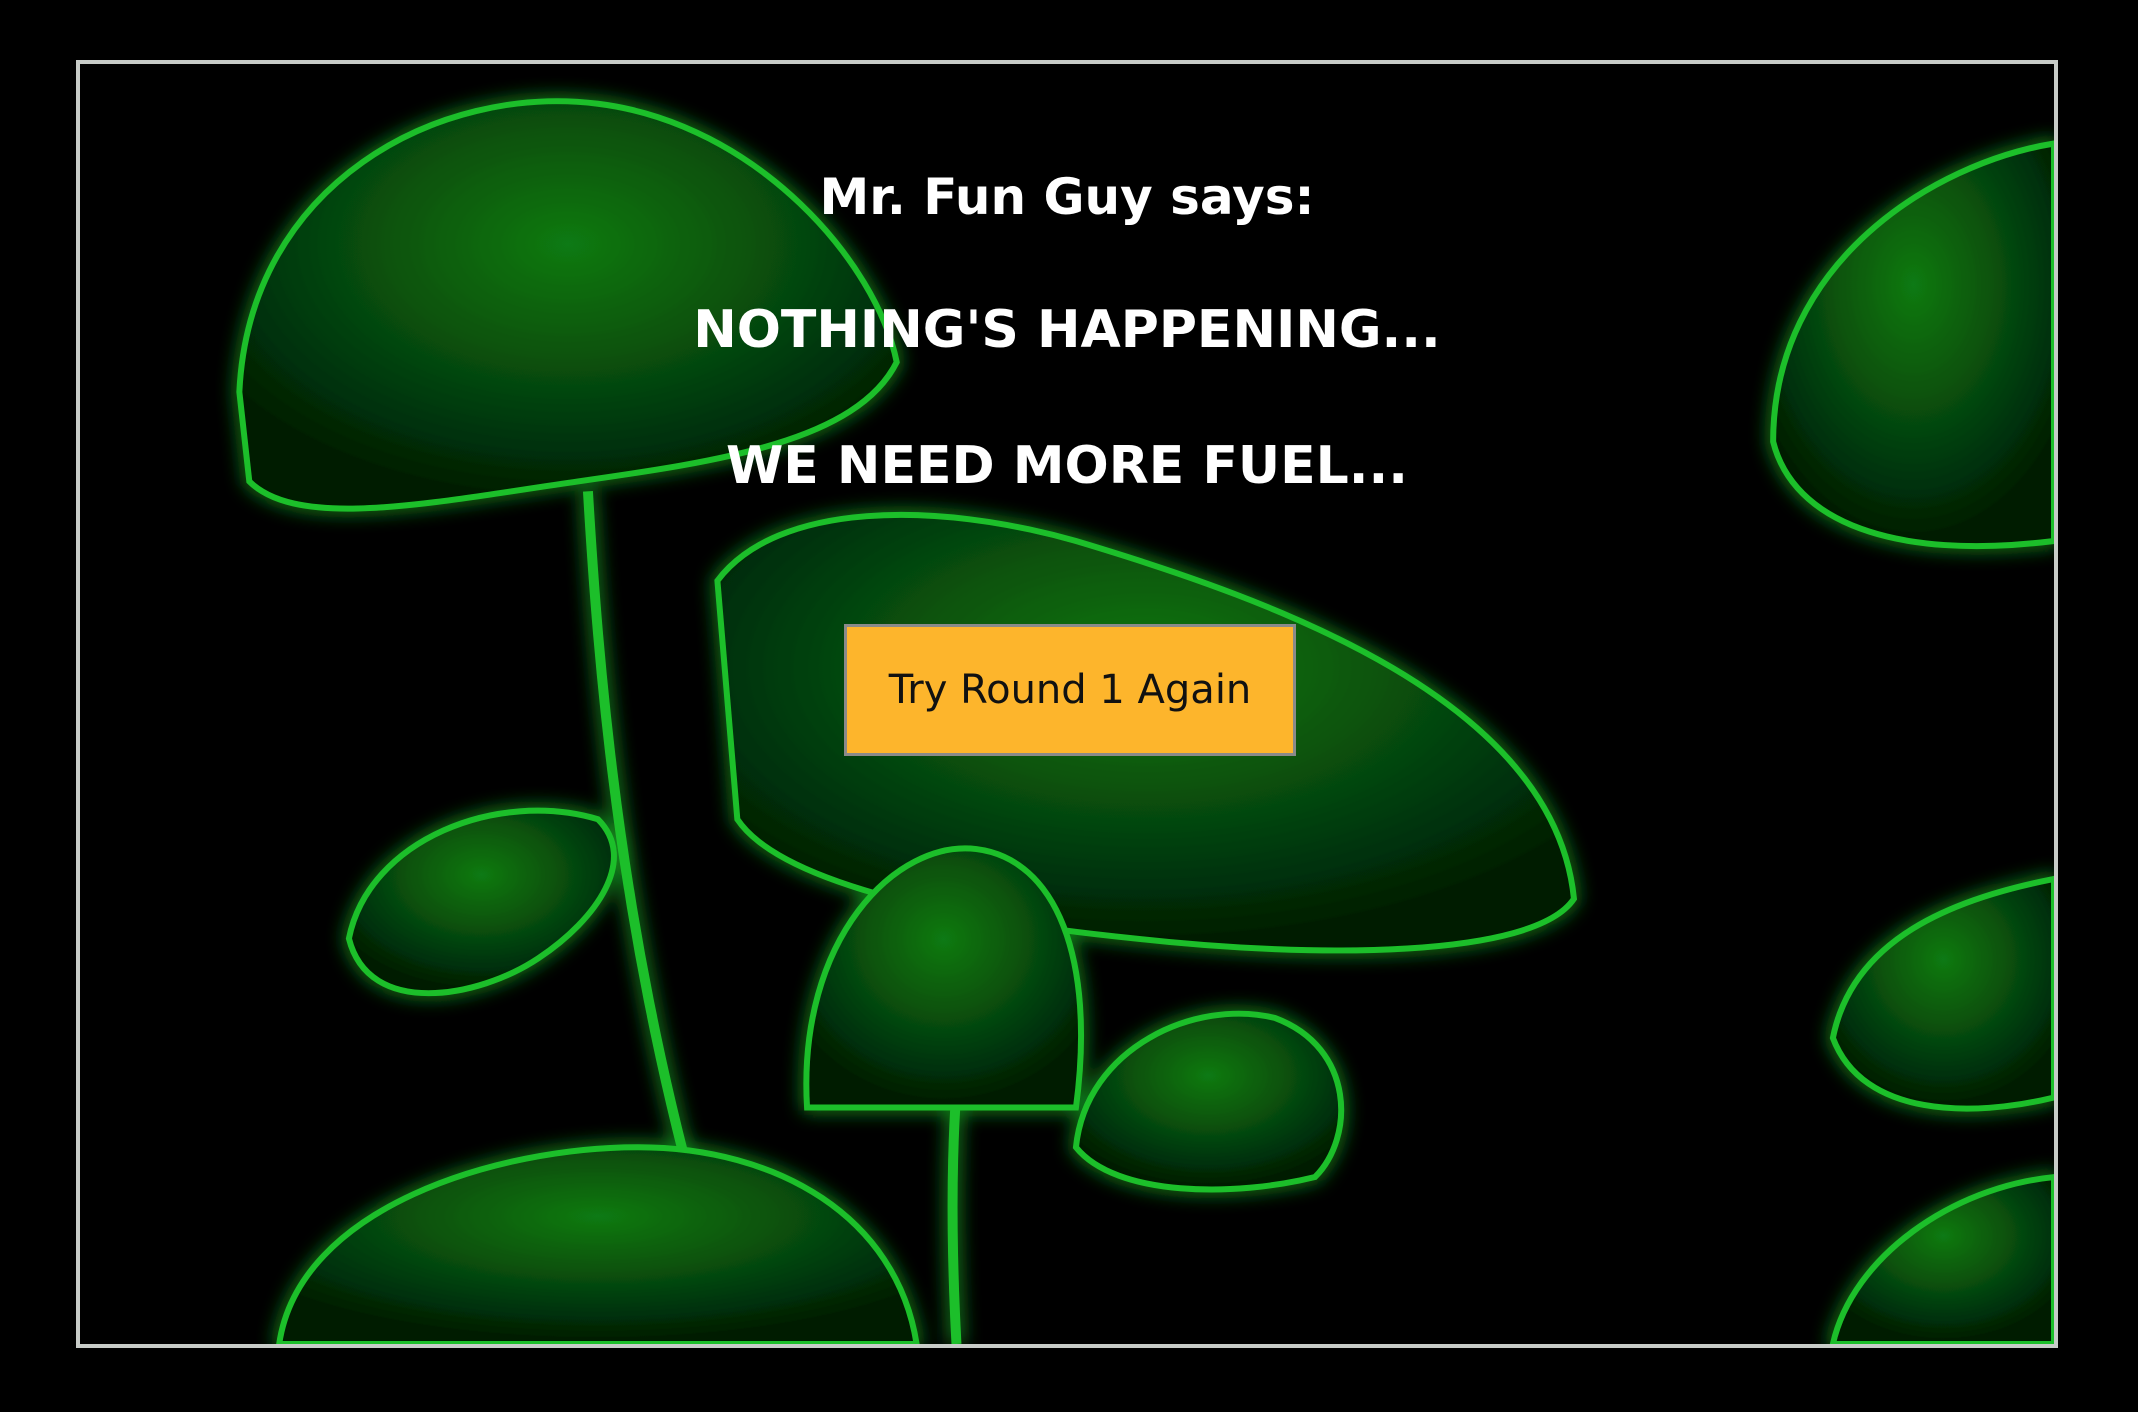 This screenshot has height=1412, width=2138. Describe the element at coordinates (1070, 690) in the screenshot. I see `try-round-again-button: Try Round 1 Again` at that location.